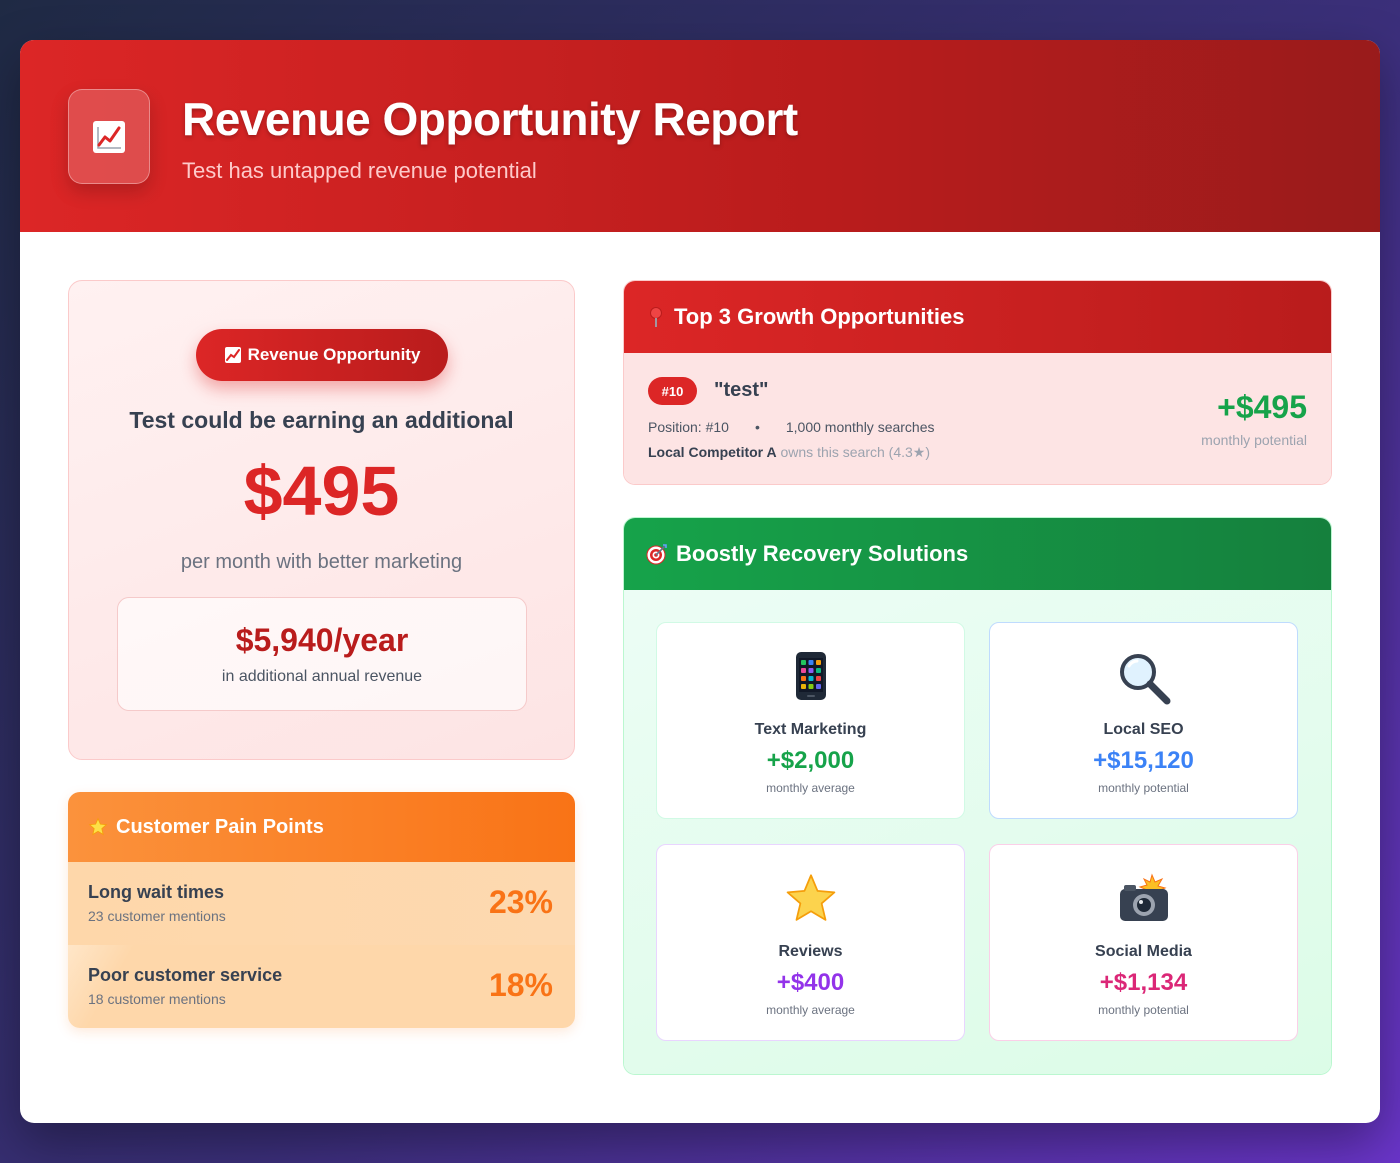 The width and height of the screenshot is (1400, 1163). Describe the element at coordinates (490, 119) in the screenshot. I see `page-title: Revenue Opportunity Report` at that location.